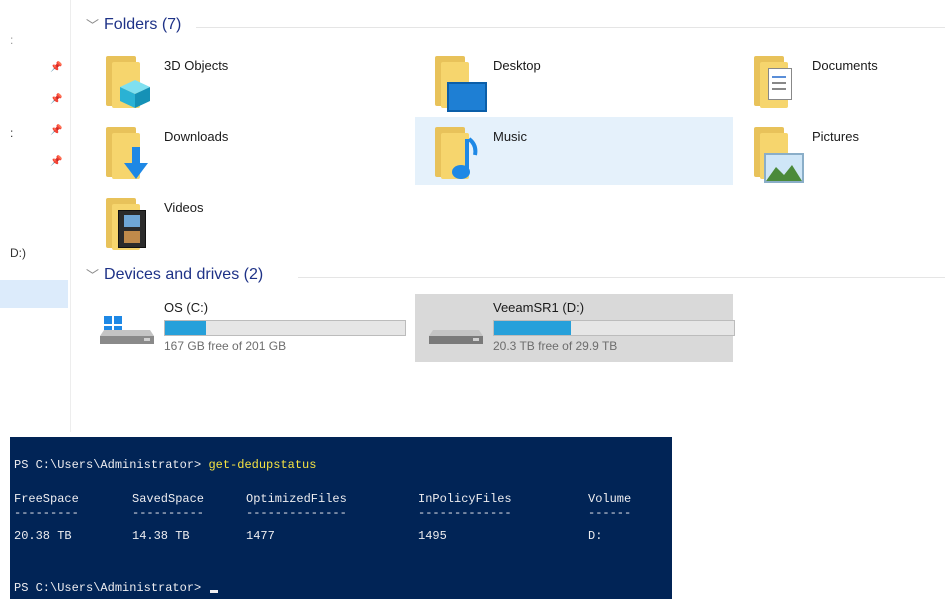 This screenshot has height=599, width=945. What do you see at coordinates (245, 222) in the screenshot?
I see `folder-tile-videos: Videos` at bounding box center [245, 222].